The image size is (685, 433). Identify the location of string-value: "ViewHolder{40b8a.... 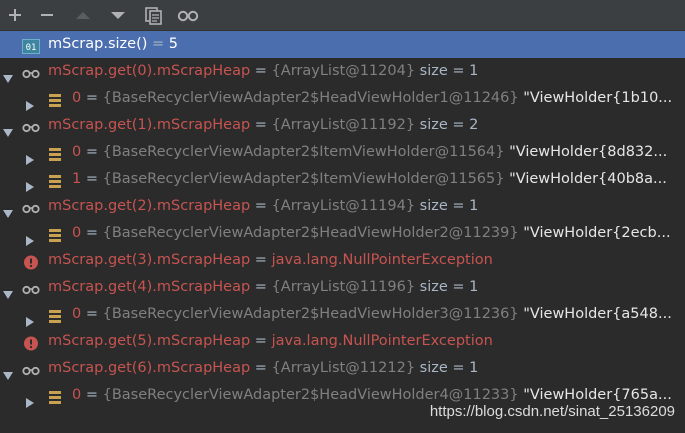
(585, 179).